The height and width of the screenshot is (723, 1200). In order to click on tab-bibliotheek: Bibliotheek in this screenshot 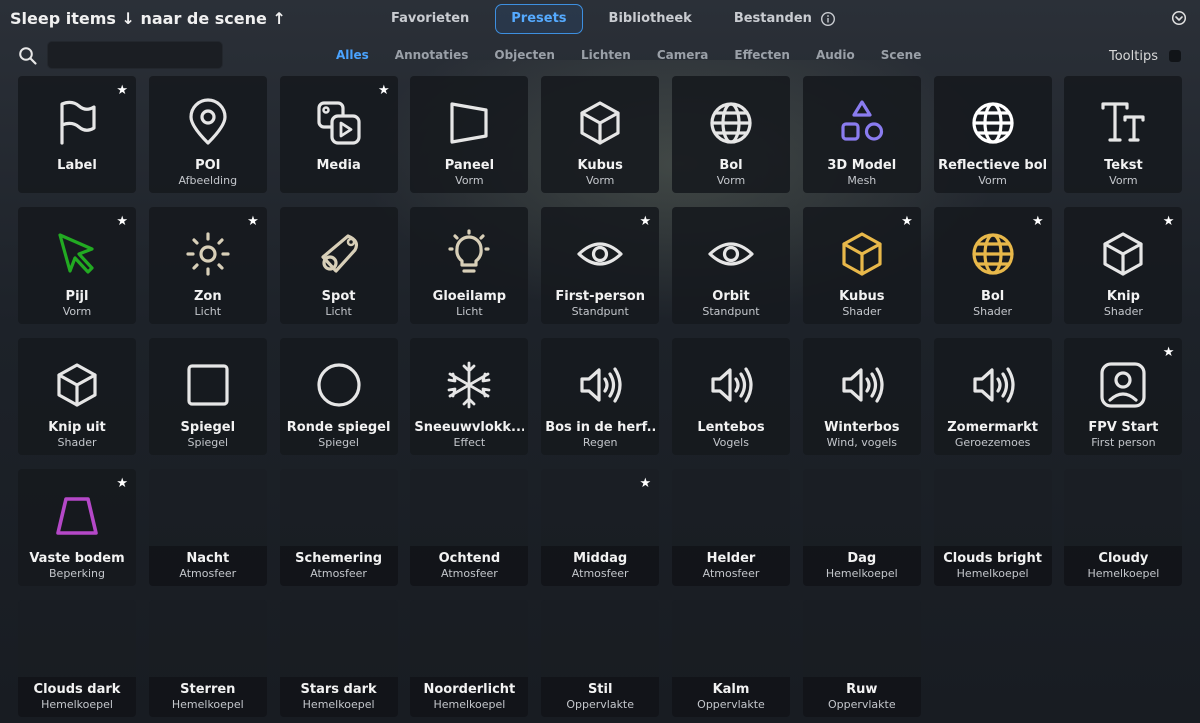, I will do `click(650, 19)`.